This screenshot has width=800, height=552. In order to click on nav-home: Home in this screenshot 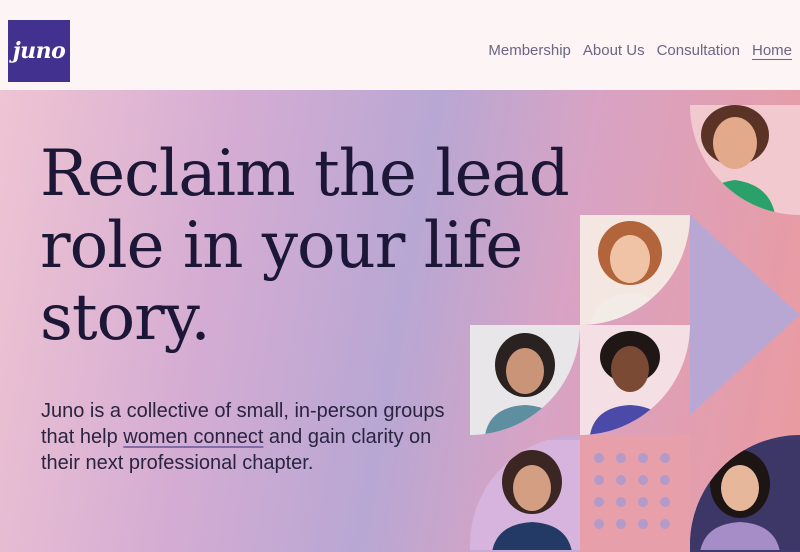, I will do `click(772, 50)`.